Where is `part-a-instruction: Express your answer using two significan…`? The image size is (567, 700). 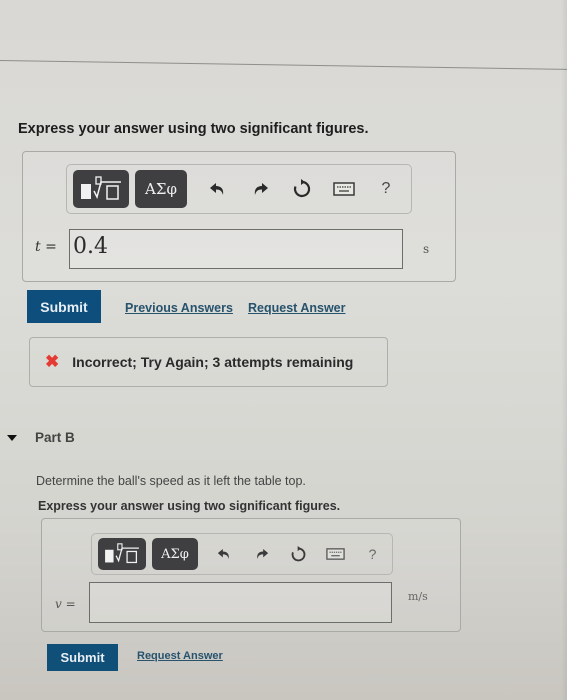 part-a-instruction: Express your answer using two significan… is located at coordinates (193, 129).